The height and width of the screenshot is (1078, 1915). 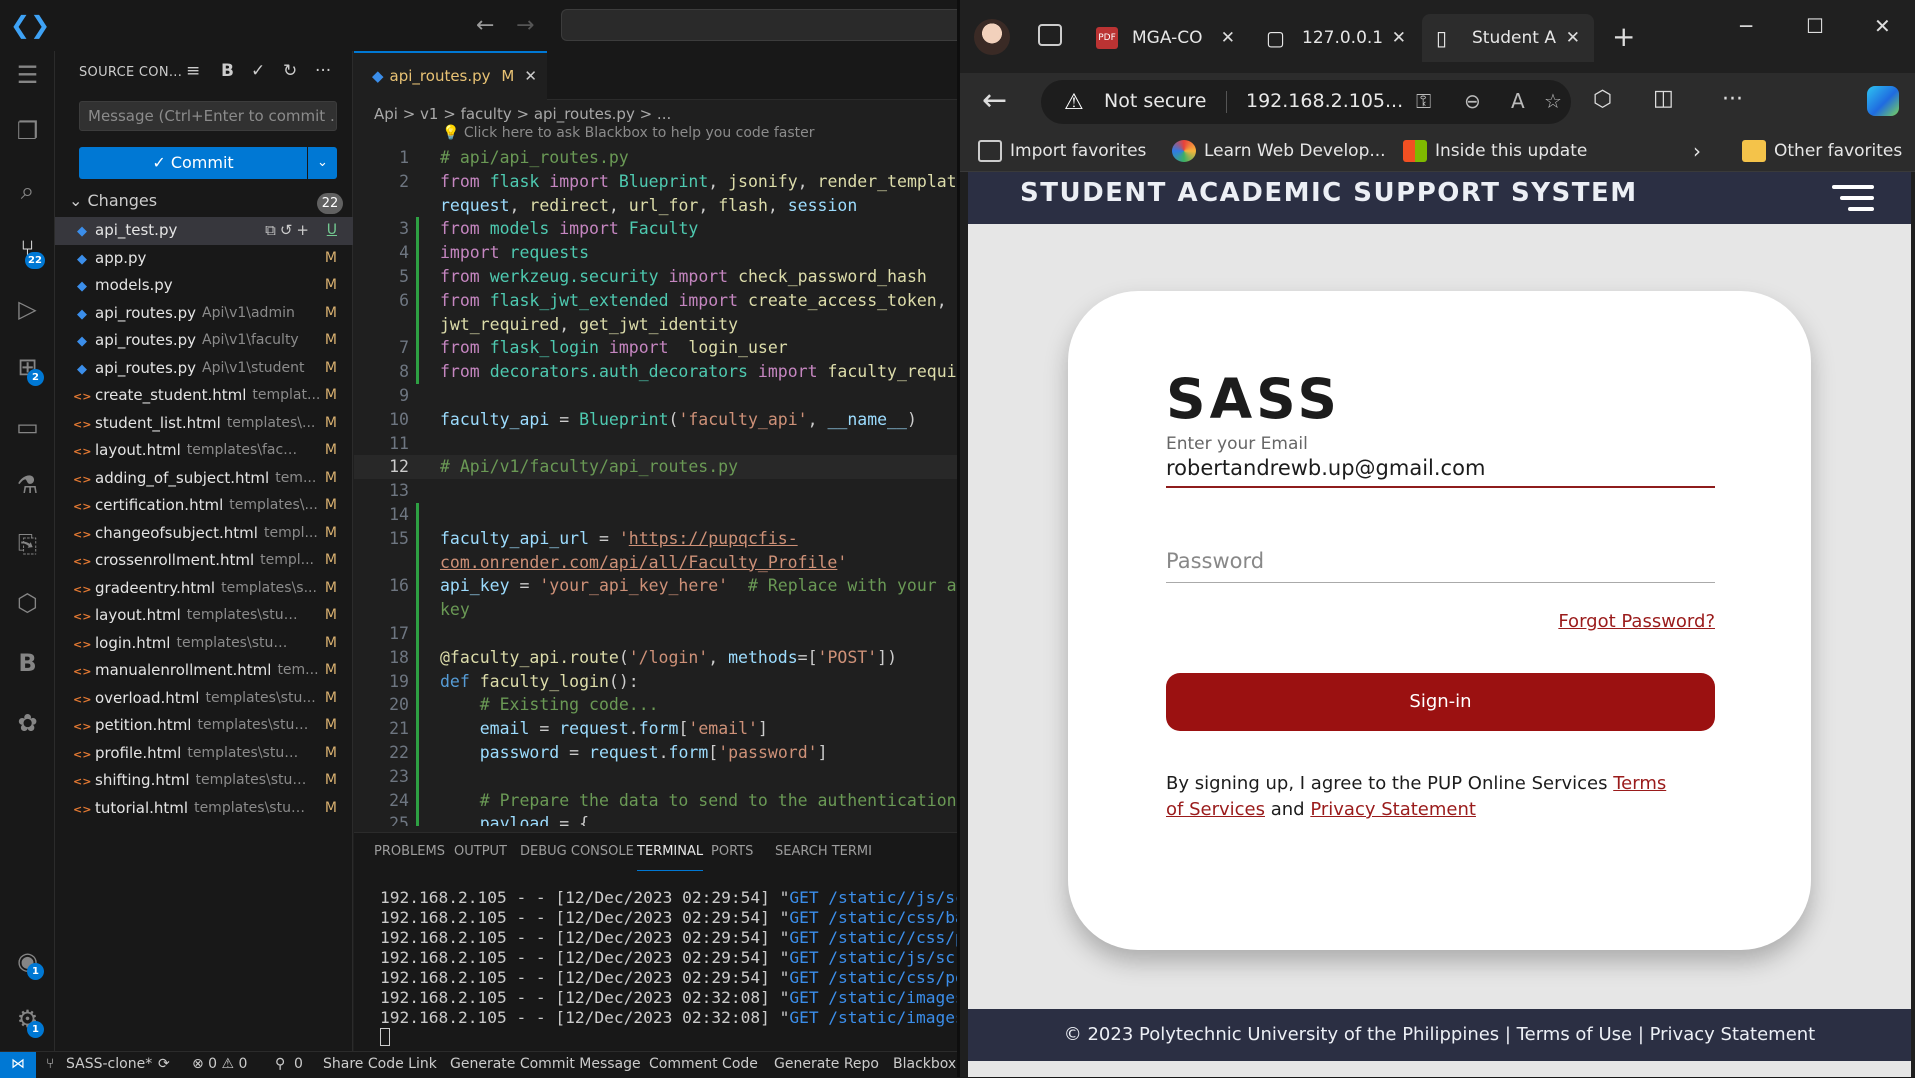 I want to click on branch-name: SASS-clone*, so click(x=109, y=1064).